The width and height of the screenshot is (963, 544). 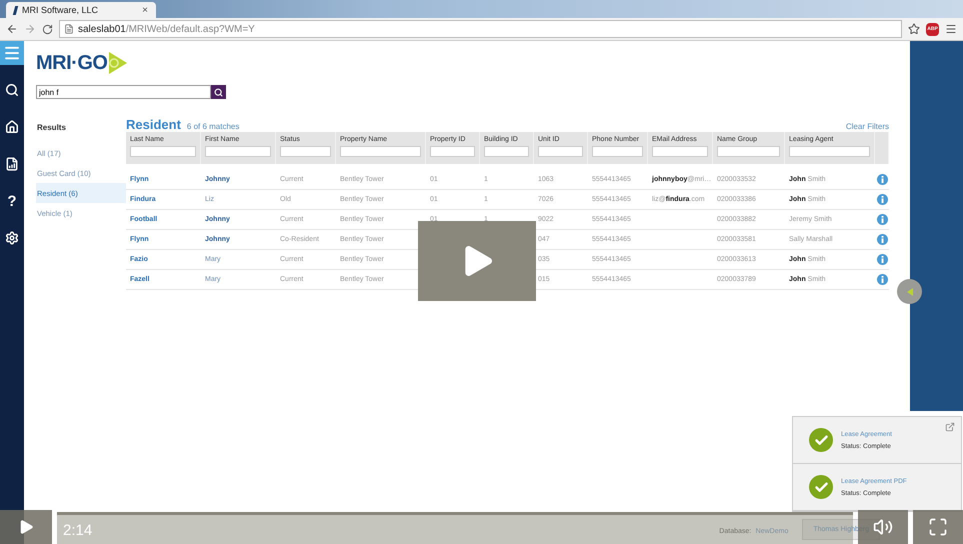 I want to click on fullscreen-icon, so click(x=938, y=527).